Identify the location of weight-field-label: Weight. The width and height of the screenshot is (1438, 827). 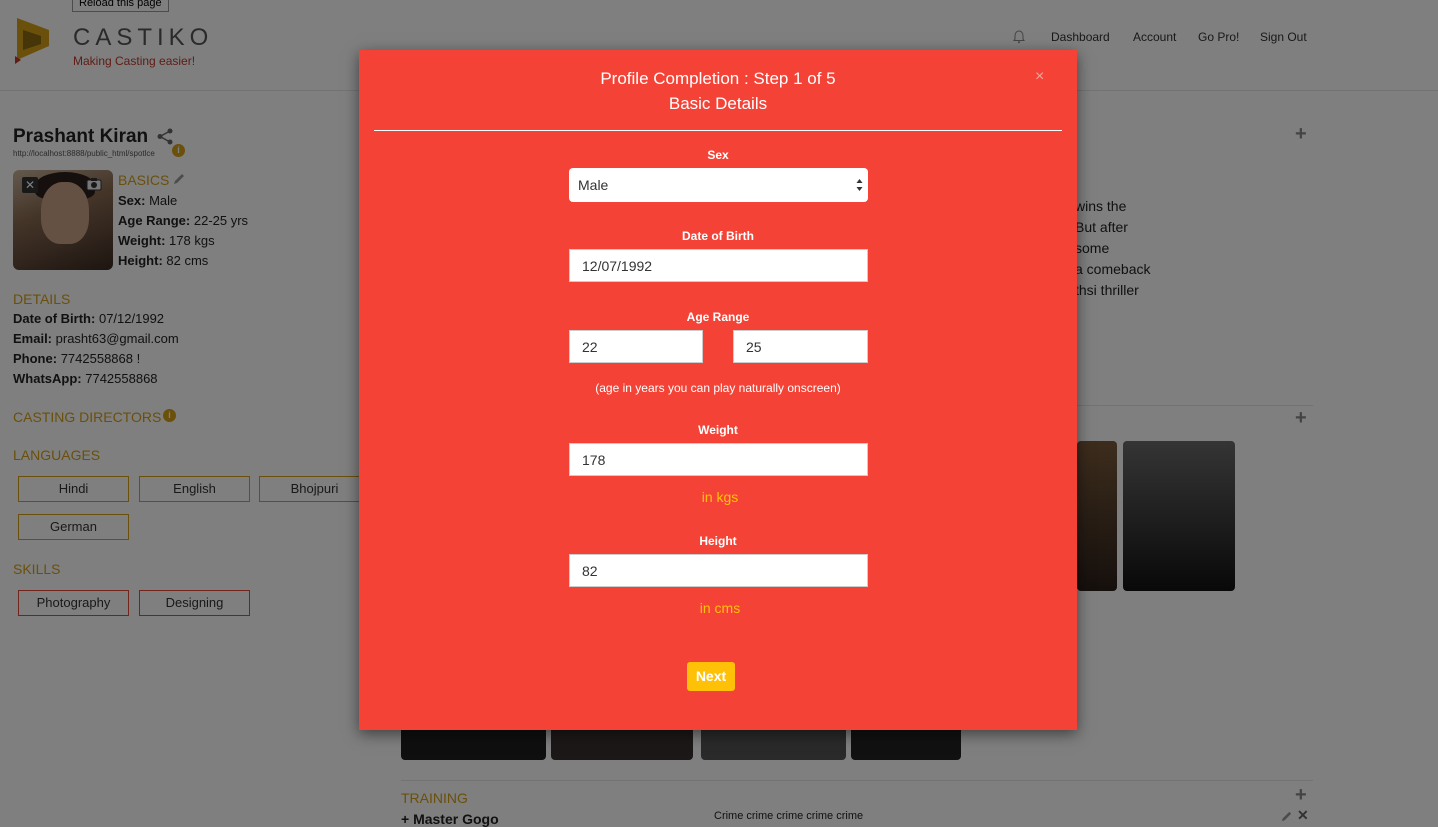
(718, 430).